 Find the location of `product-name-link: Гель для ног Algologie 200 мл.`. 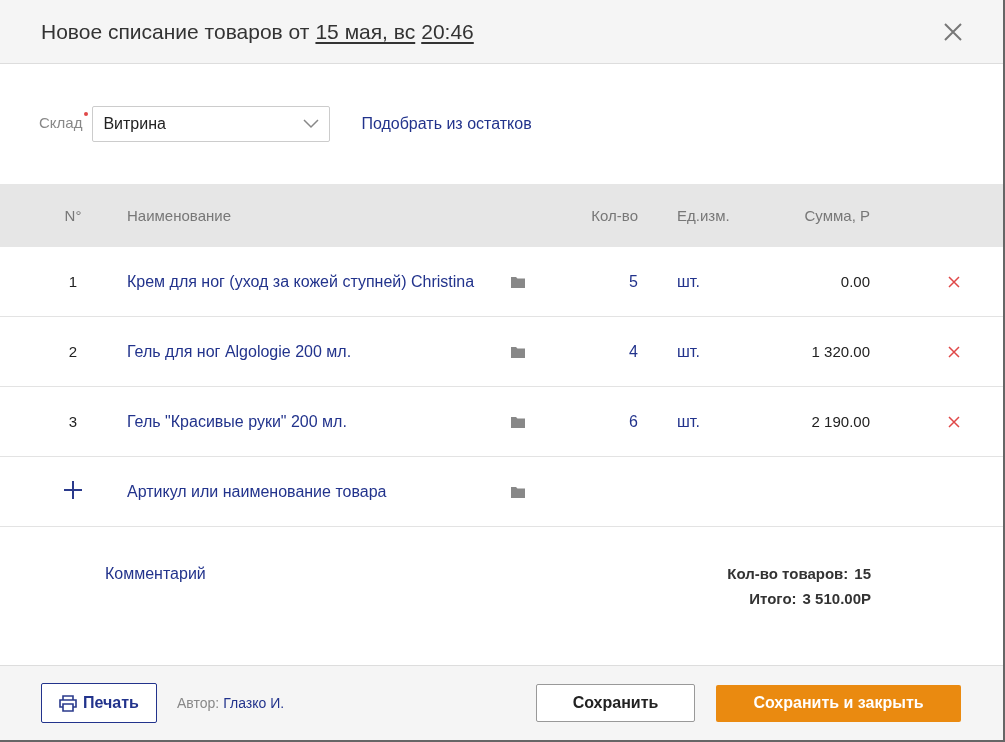

product-name-link: Гель для ног Algologie 200 мл. is located at coordinates (306, 351).